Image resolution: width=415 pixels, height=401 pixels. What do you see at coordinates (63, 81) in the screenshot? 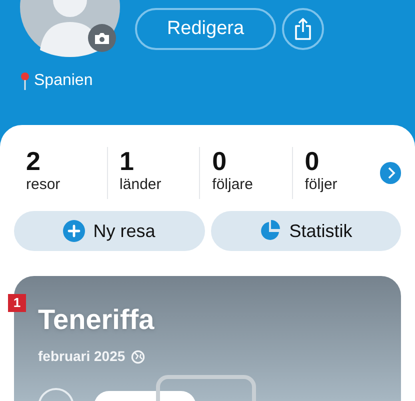
I see `location-text: Spanien` at bounding box center [63, 81].